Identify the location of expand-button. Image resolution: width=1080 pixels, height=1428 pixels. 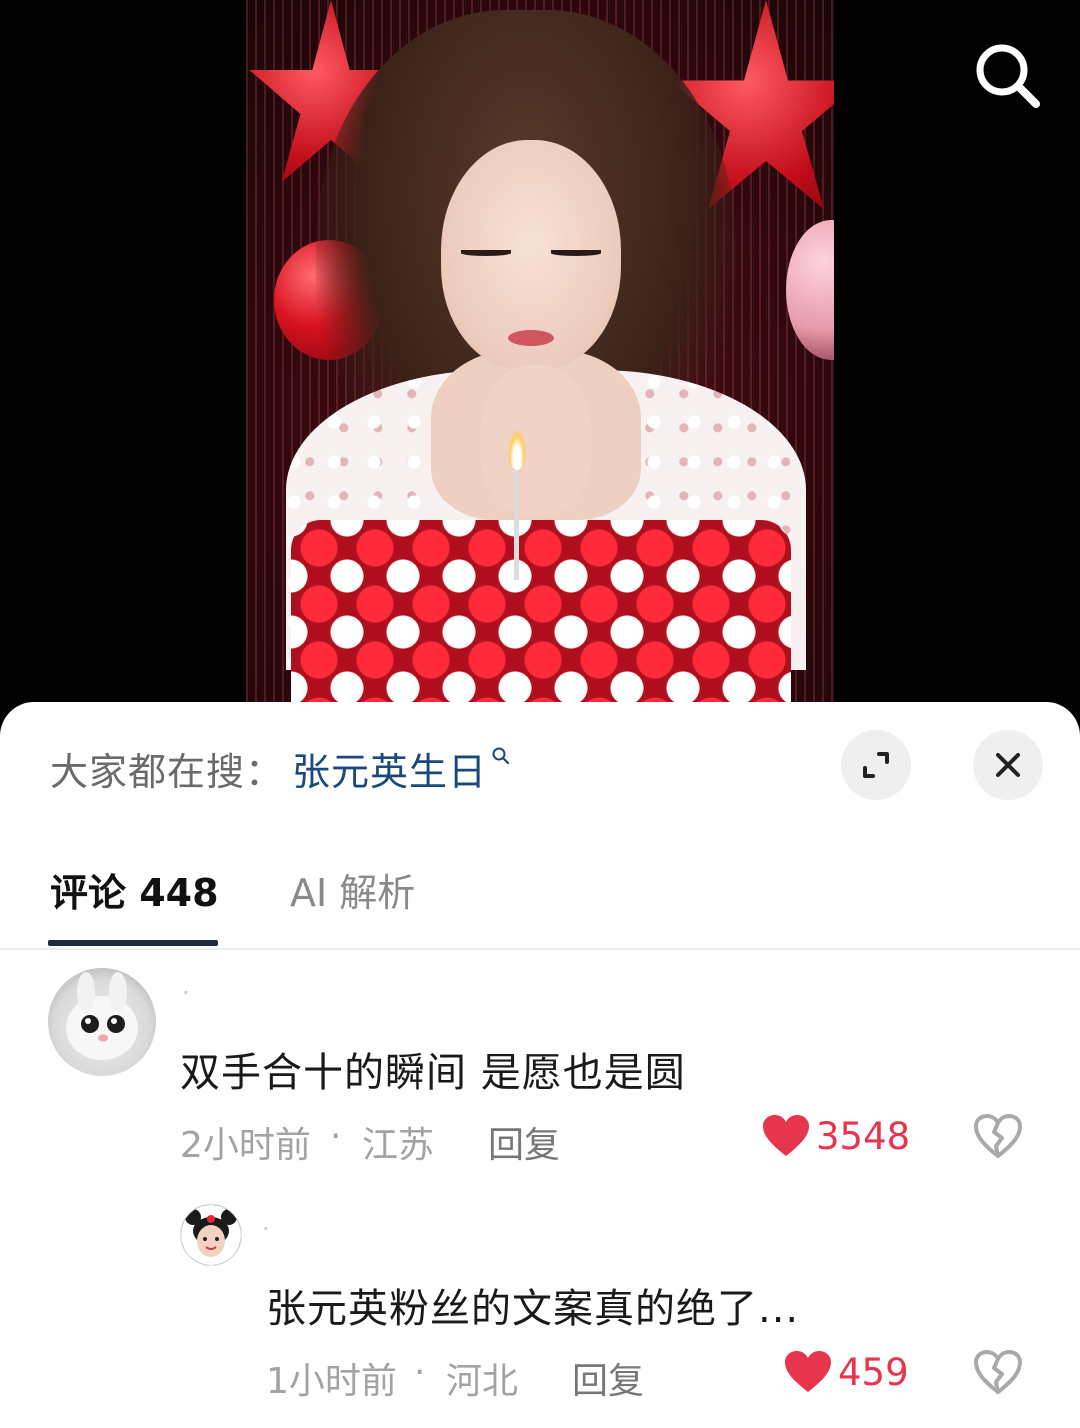
(876, 765).